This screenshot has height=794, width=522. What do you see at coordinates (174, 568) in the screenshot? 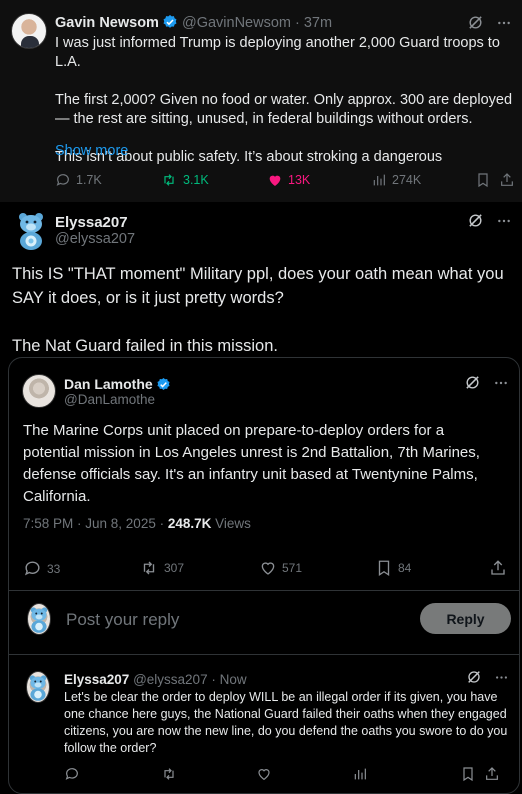
I see `retweet-count: 307` at bounding box center [174, 568].